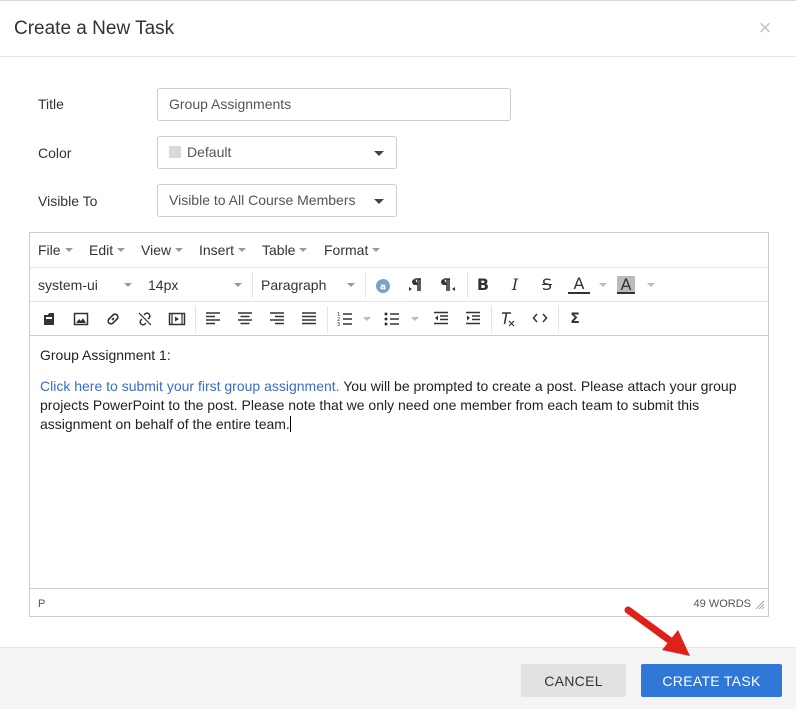 The width and height of the screenshot is (796, 709). I want to click on resize-grip-icon, so click(760, 606).